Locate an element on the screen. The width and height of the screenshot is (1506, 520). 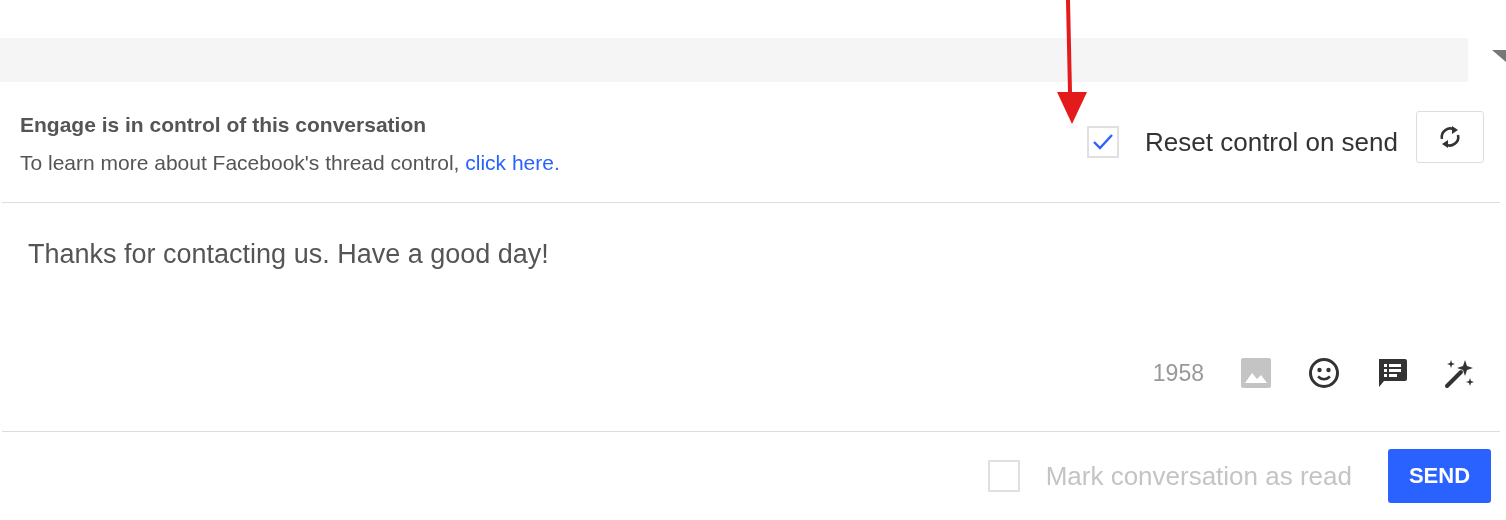
character-count: 1958 is located at coordinates (1178, 373).